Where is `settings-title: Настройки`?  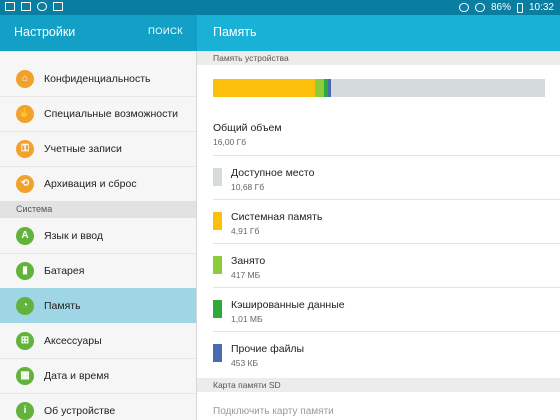
settings-title: Настройки is located at coordinates (45, 32).